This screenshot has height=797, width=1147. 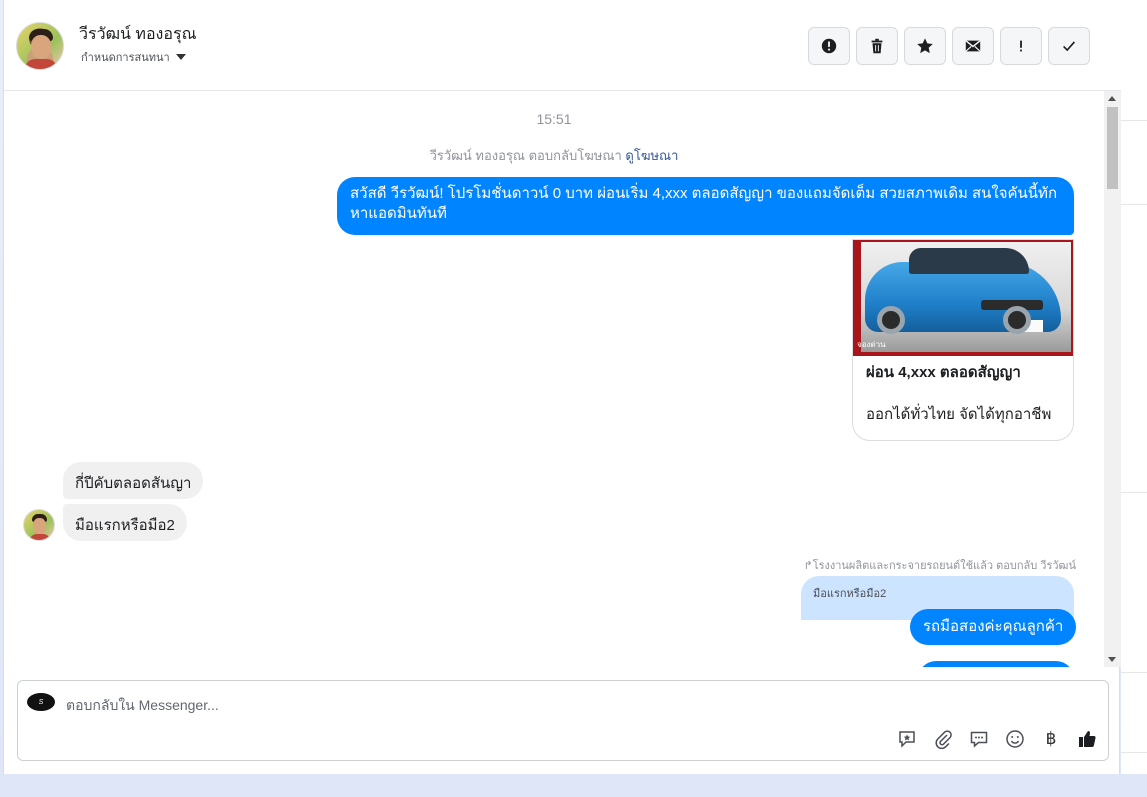 What do you see at coordinates (563, 720) in the screenshot?
I see `message-composer: S ตอบกลับใน Messenger... ฿` at bounding box center [563, 720].